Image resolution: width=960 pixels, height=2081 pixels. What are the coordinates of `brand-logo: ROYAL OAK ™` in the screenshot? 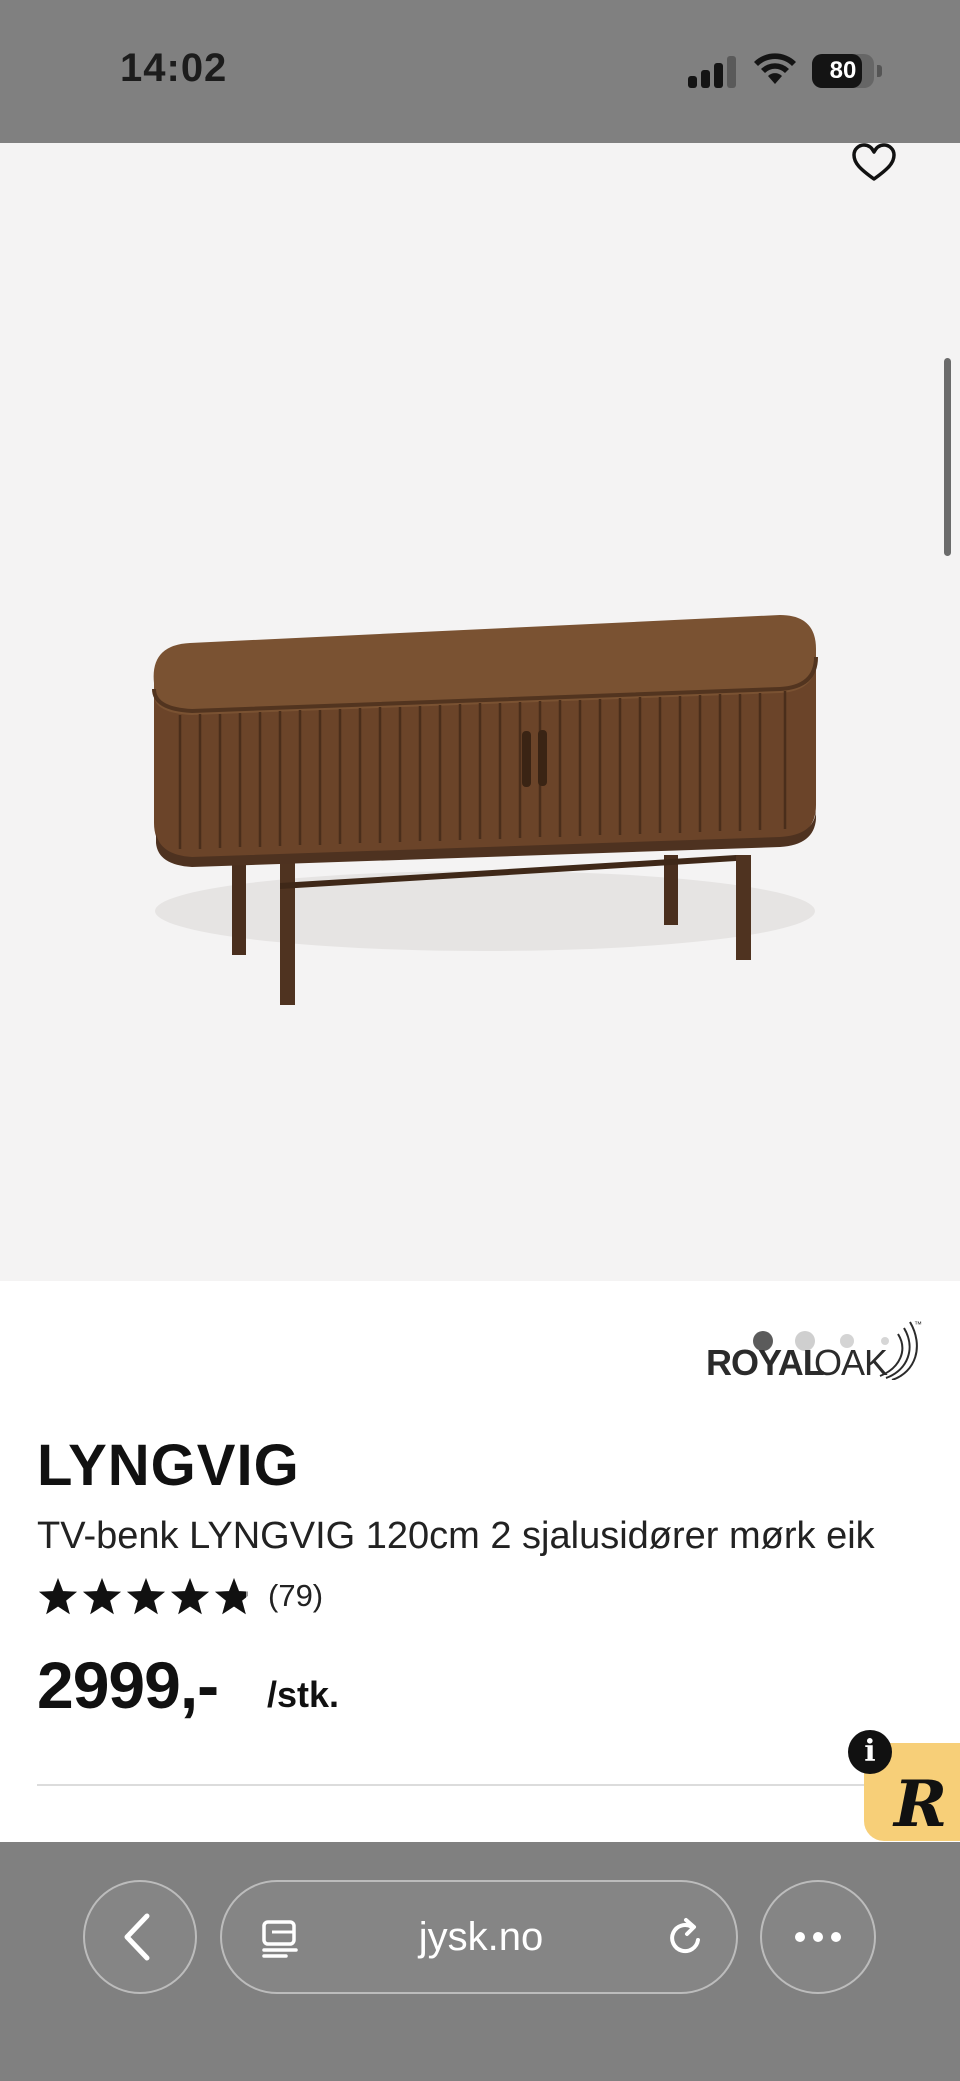 It's located at (816, 1351).